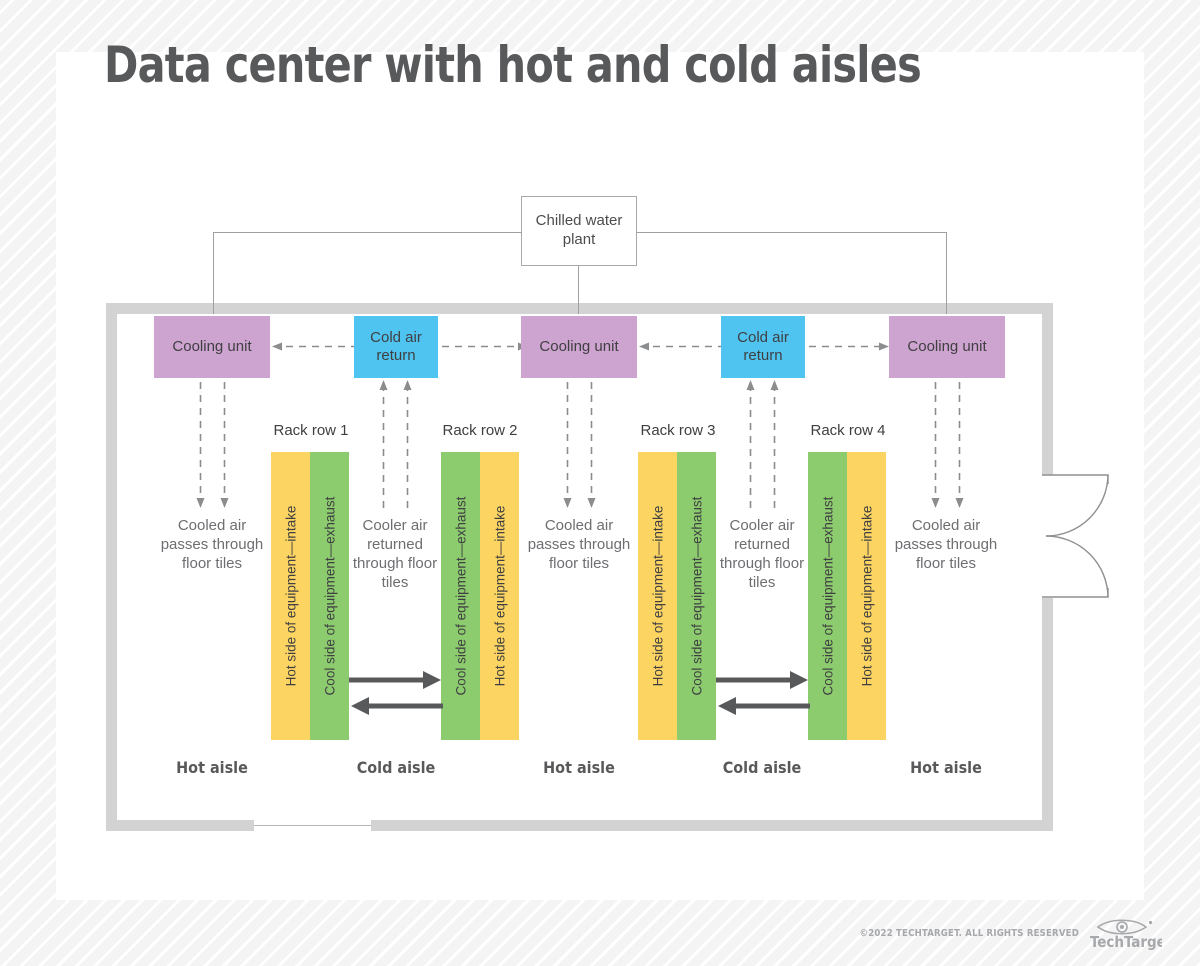 This screenshot has width=1200, height=966. Describe the element at coordinates (200, 445) in the screenshot. I see `airflow-down-1a` at that location.